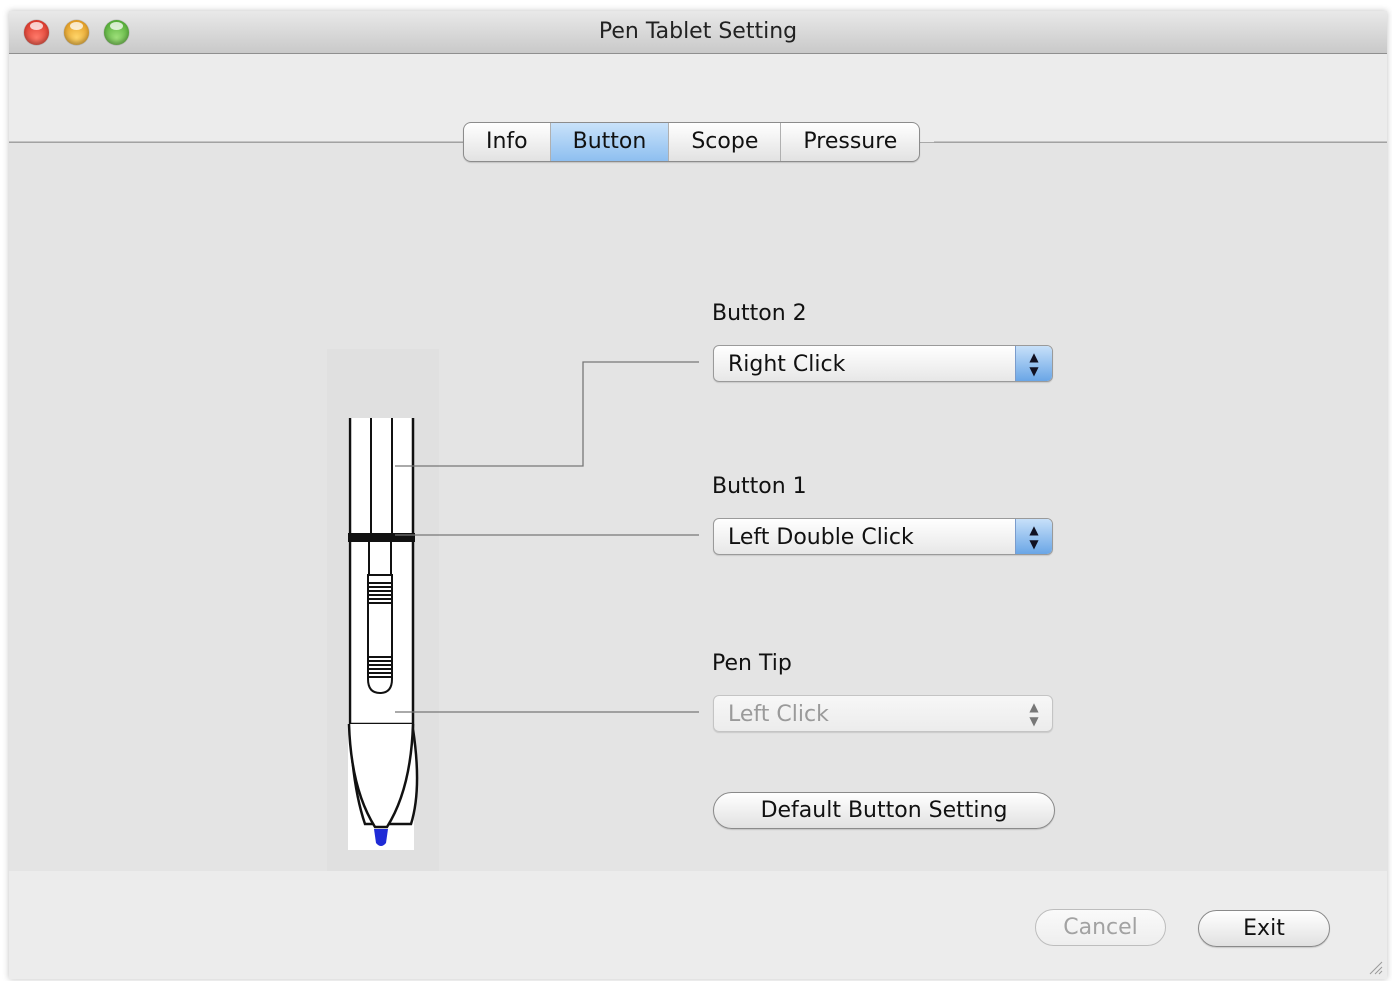 Image resolution: width=1392 pixels, height=981 pixels. I want to click on resize-grip-icon, so click(1375, 967).